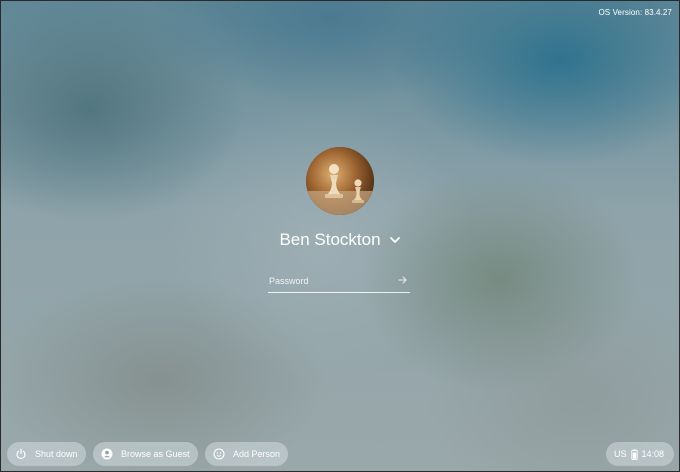 The height and width of the screenshot is (472, 680). Describe the element at coordinates (219, 454) in the screenshot. I see `add-person-icon` at that location.